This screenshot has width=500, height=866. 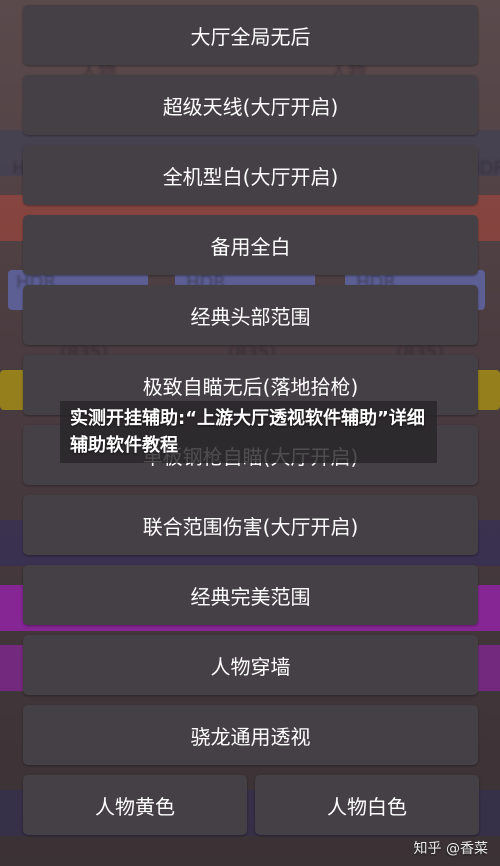 I want to click on watermark: 知乎 @香菜, so click(x=451, y=848).